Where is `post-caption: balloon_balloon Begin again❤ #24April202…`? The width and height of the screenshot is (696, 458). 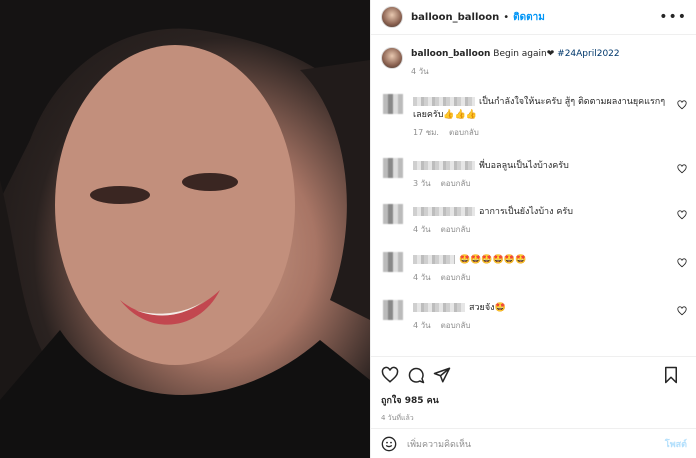 post-caption: balloon_balloon Begin again❤ #24April202… is located at coordinates (533, 57).